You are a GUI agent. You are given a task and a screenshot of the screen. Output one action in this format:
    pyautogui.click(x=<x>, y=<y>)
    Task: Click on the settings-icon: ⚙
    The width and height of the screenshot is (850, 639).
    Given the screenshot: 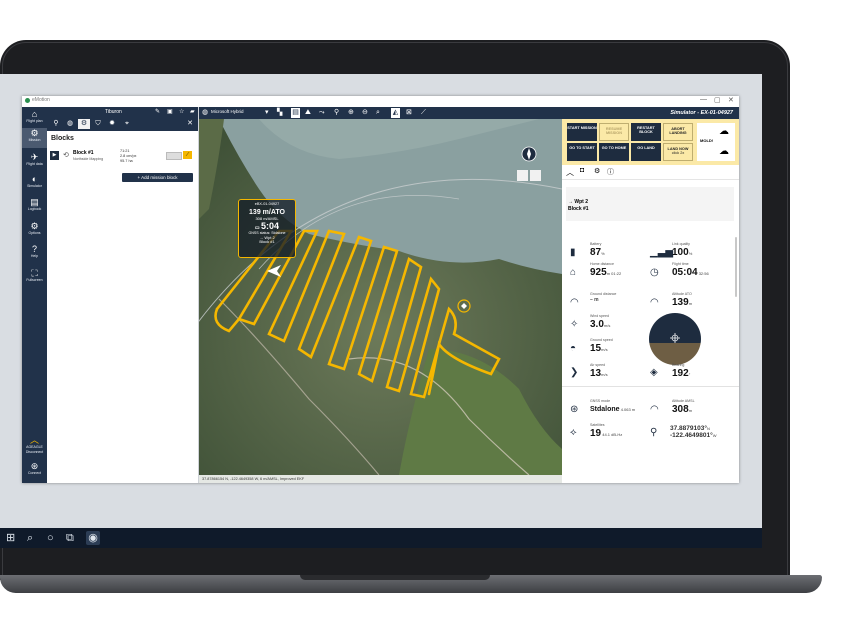 What is the action you would take?
    pyautogui.click(x=597, y=171)
    